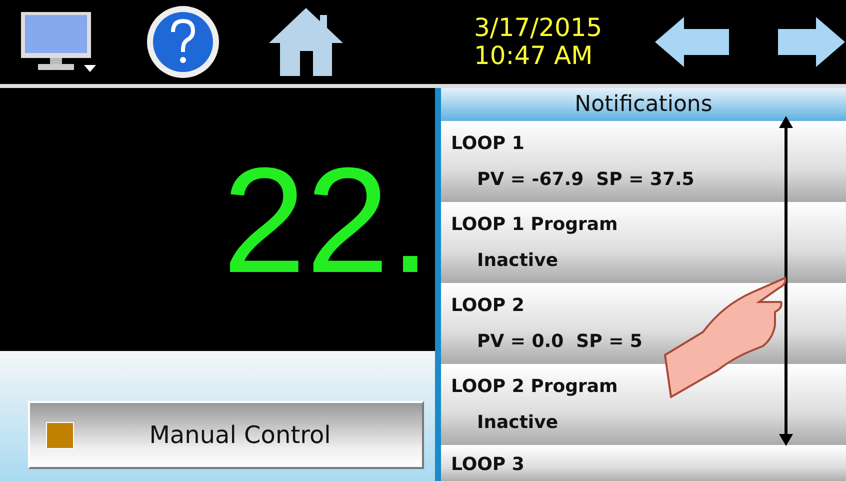 The image size is (846, 481). I want to click on scroll-arrow-icon, so click(786, 281).